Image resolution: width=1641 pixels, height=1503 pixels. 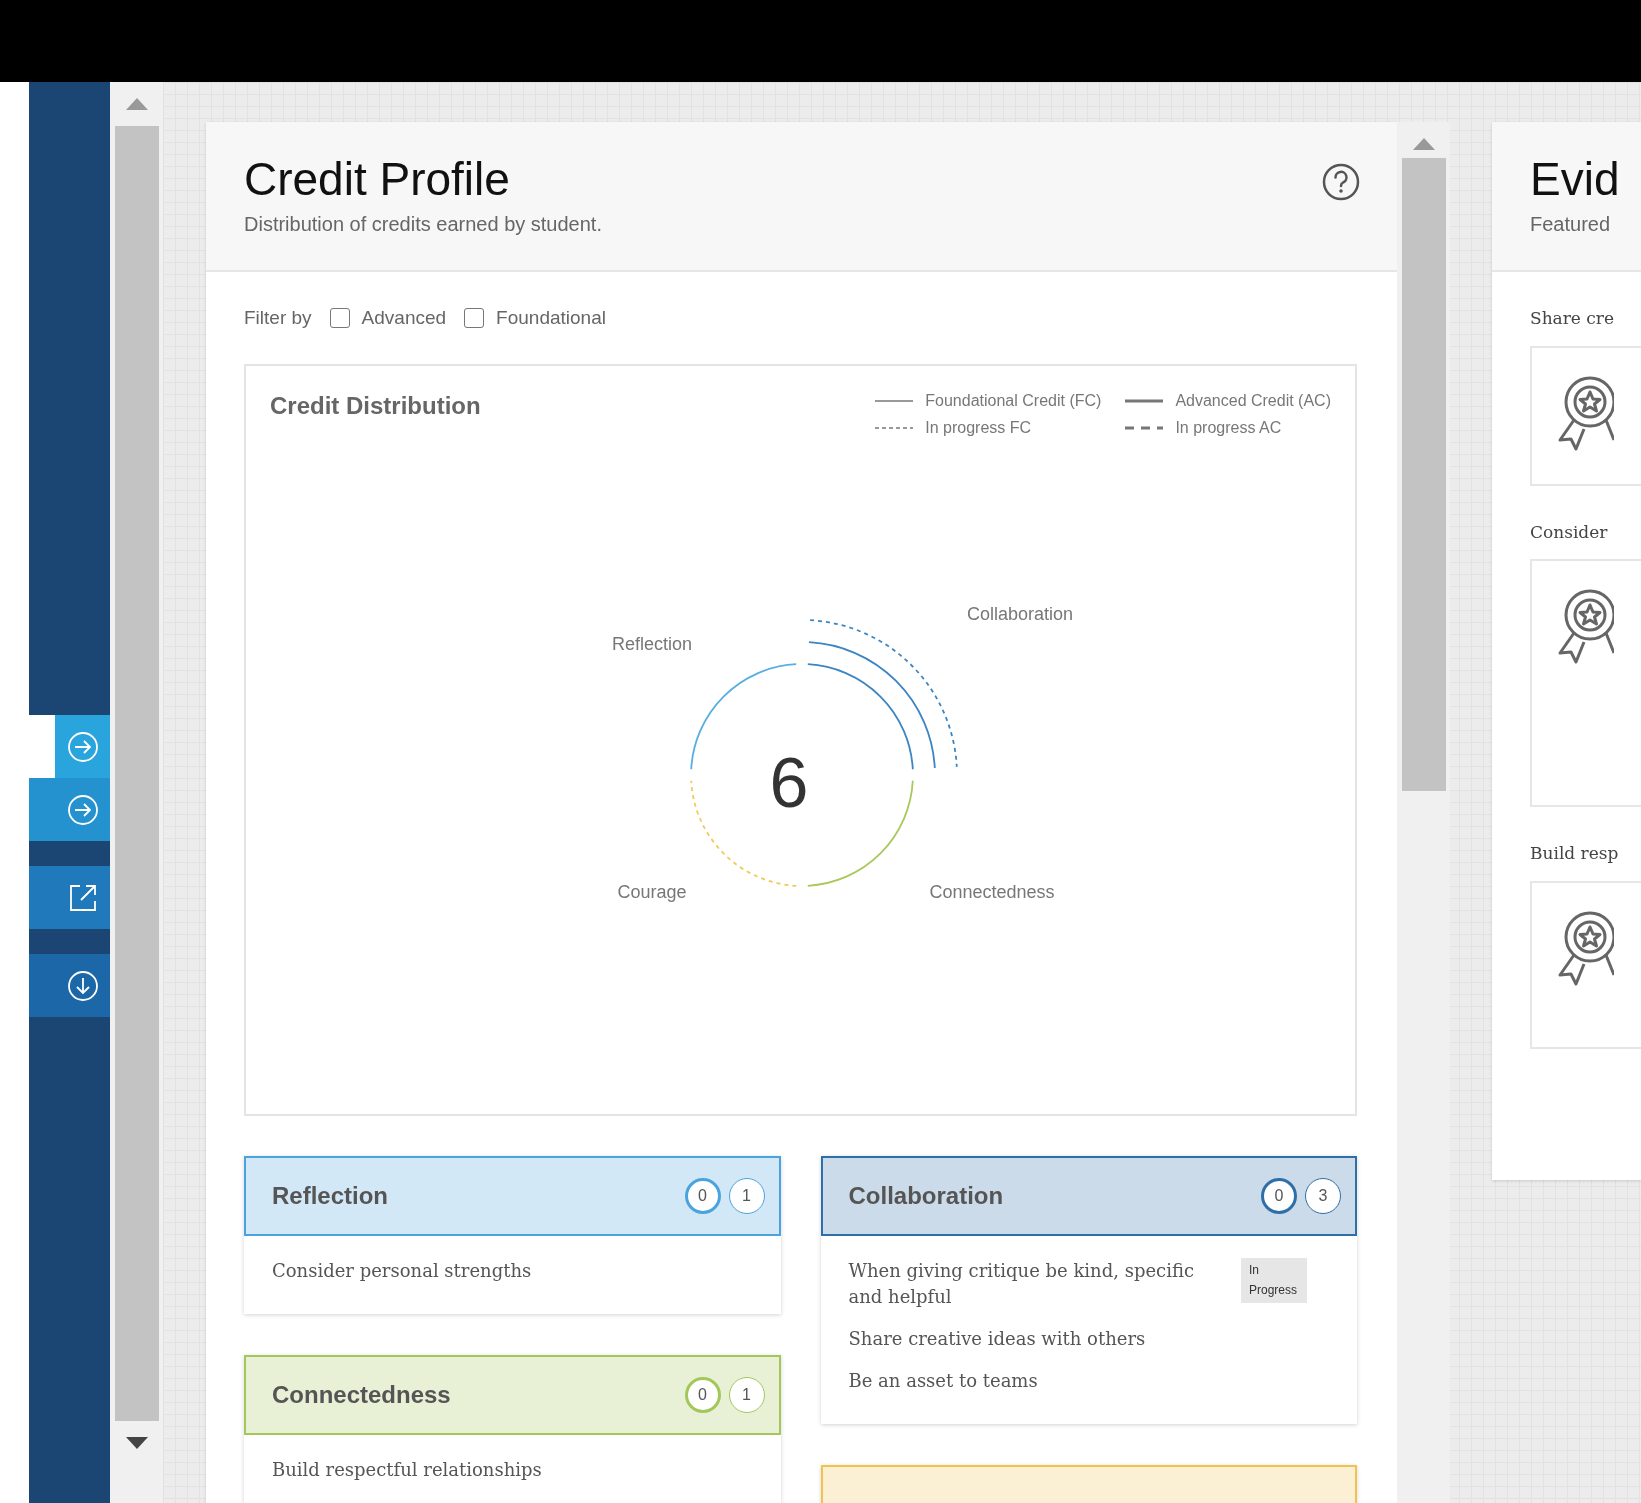 I want to click on segment-label: Connectedness, so click(x=992, y=892).